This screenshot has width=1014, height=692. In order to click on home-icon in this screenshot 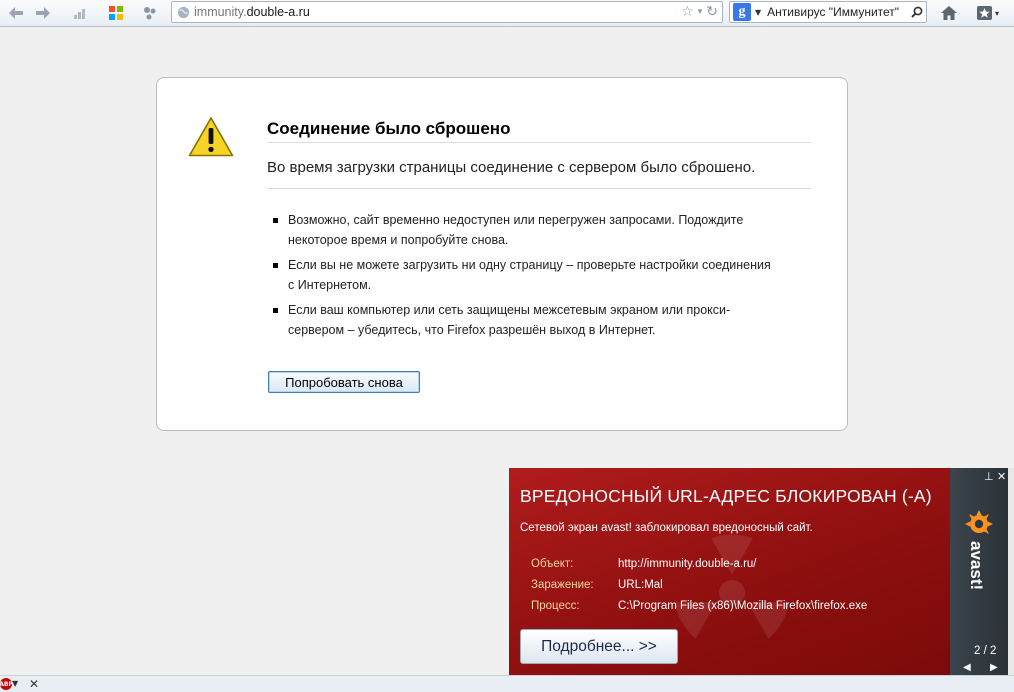, I will do `click(949, 13)`.